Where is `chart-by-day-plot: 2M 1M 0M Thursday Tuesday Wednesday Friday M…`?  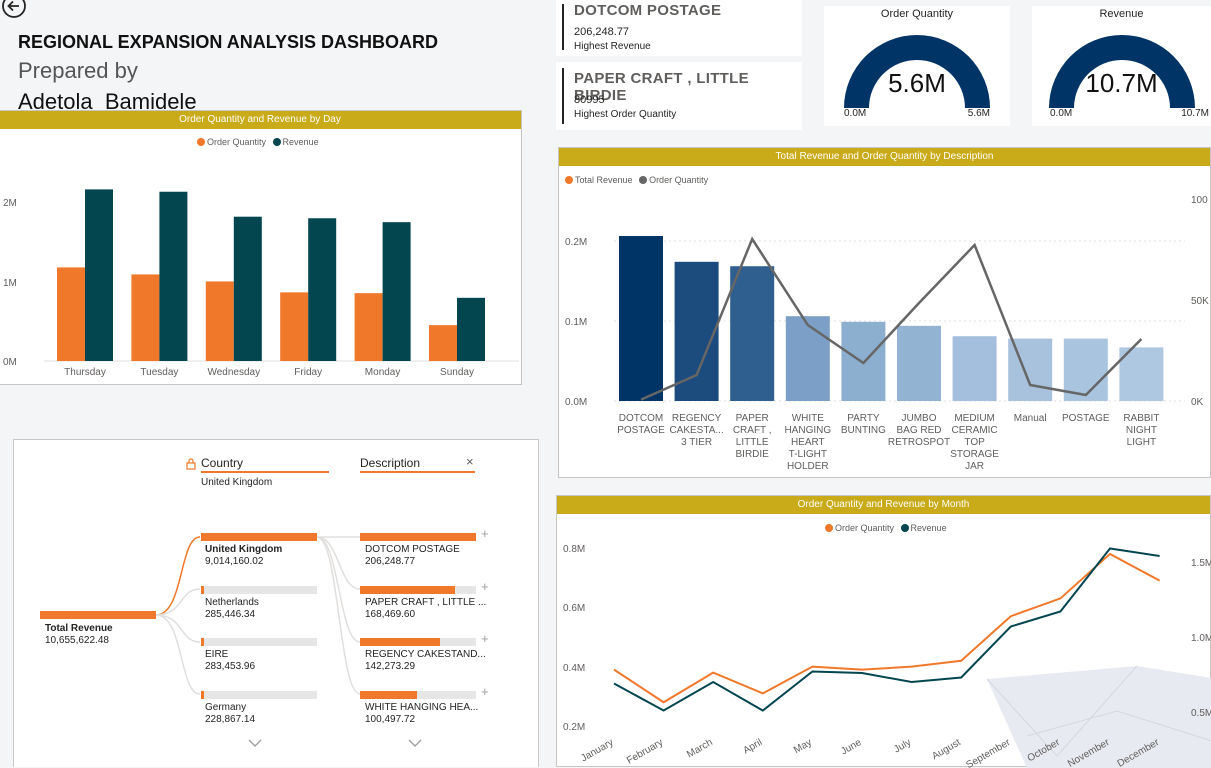
chart-by-day-plot: 2M 1M 0M Thursday Tuesday Wednesday Friday M… is located at coordinates (261, 283).